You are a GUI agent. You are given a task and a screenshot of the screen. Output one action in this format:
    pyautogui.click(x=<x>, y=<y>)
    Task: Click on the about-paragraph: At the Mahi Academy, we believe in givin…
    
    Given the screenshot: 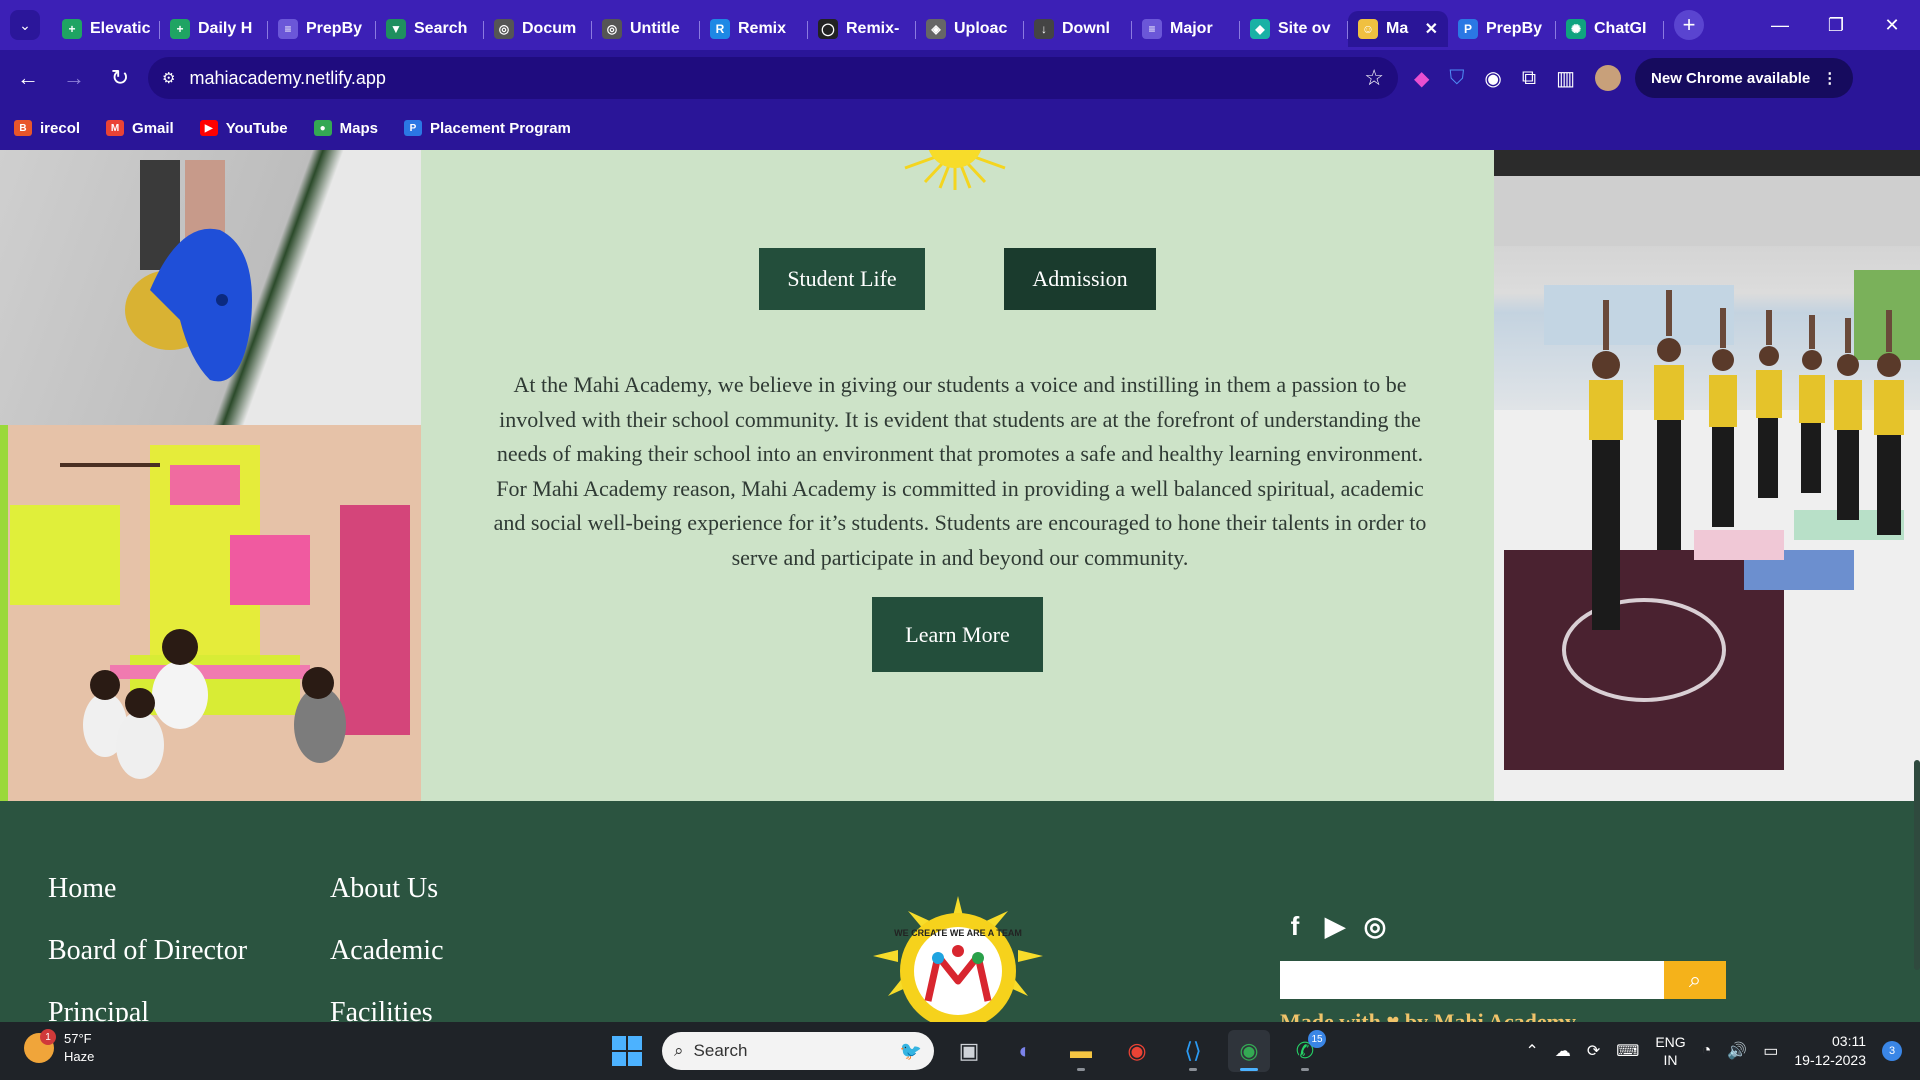 What is the action you would take?
    pyautogui.click(x=960, y=471)
    